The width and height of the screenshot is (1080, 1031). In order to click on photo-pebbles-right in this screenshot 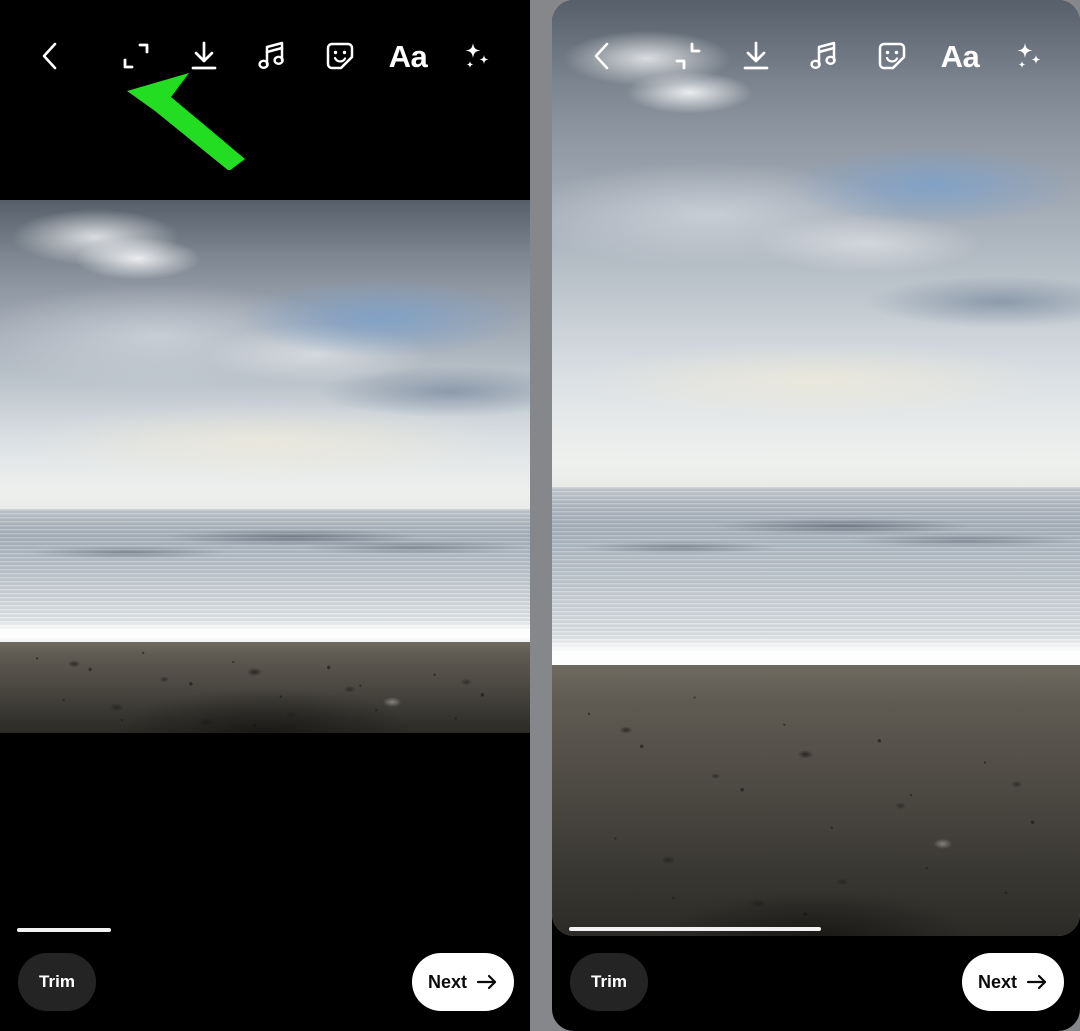, I will do `click(816, 800)`.